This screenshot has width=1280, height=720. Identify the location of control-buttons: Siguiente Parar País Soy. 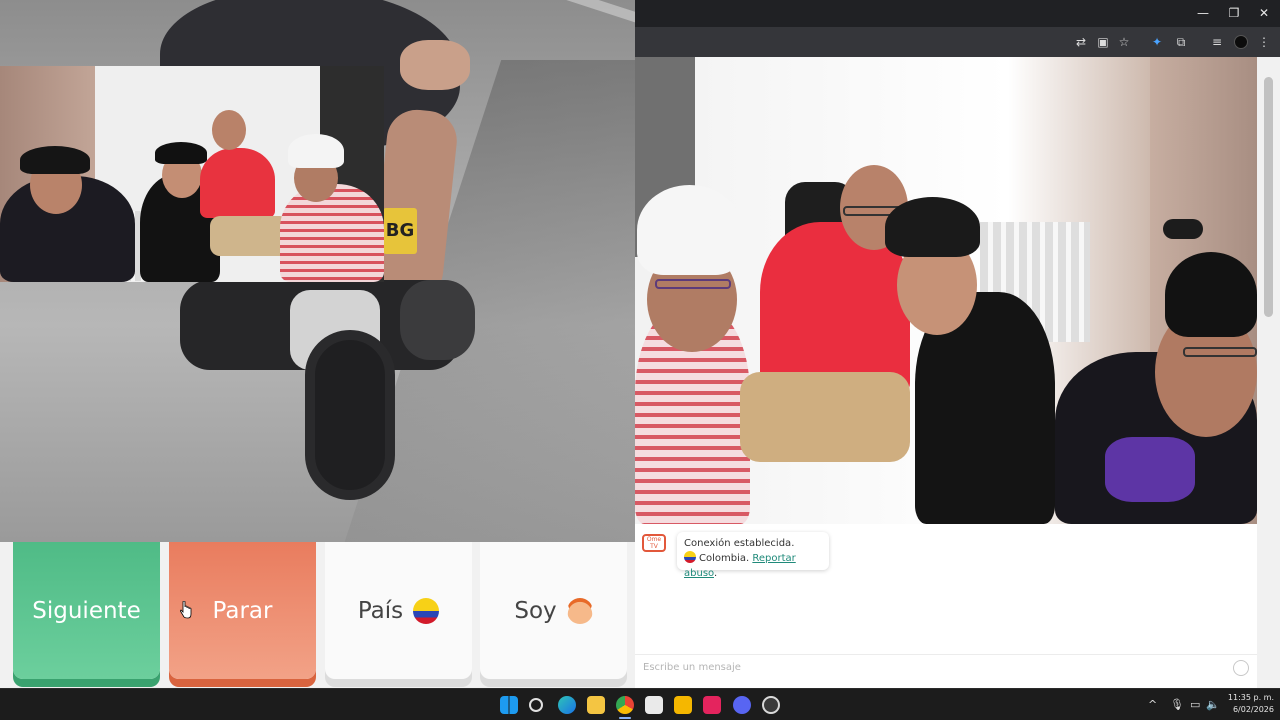
(317, 615).